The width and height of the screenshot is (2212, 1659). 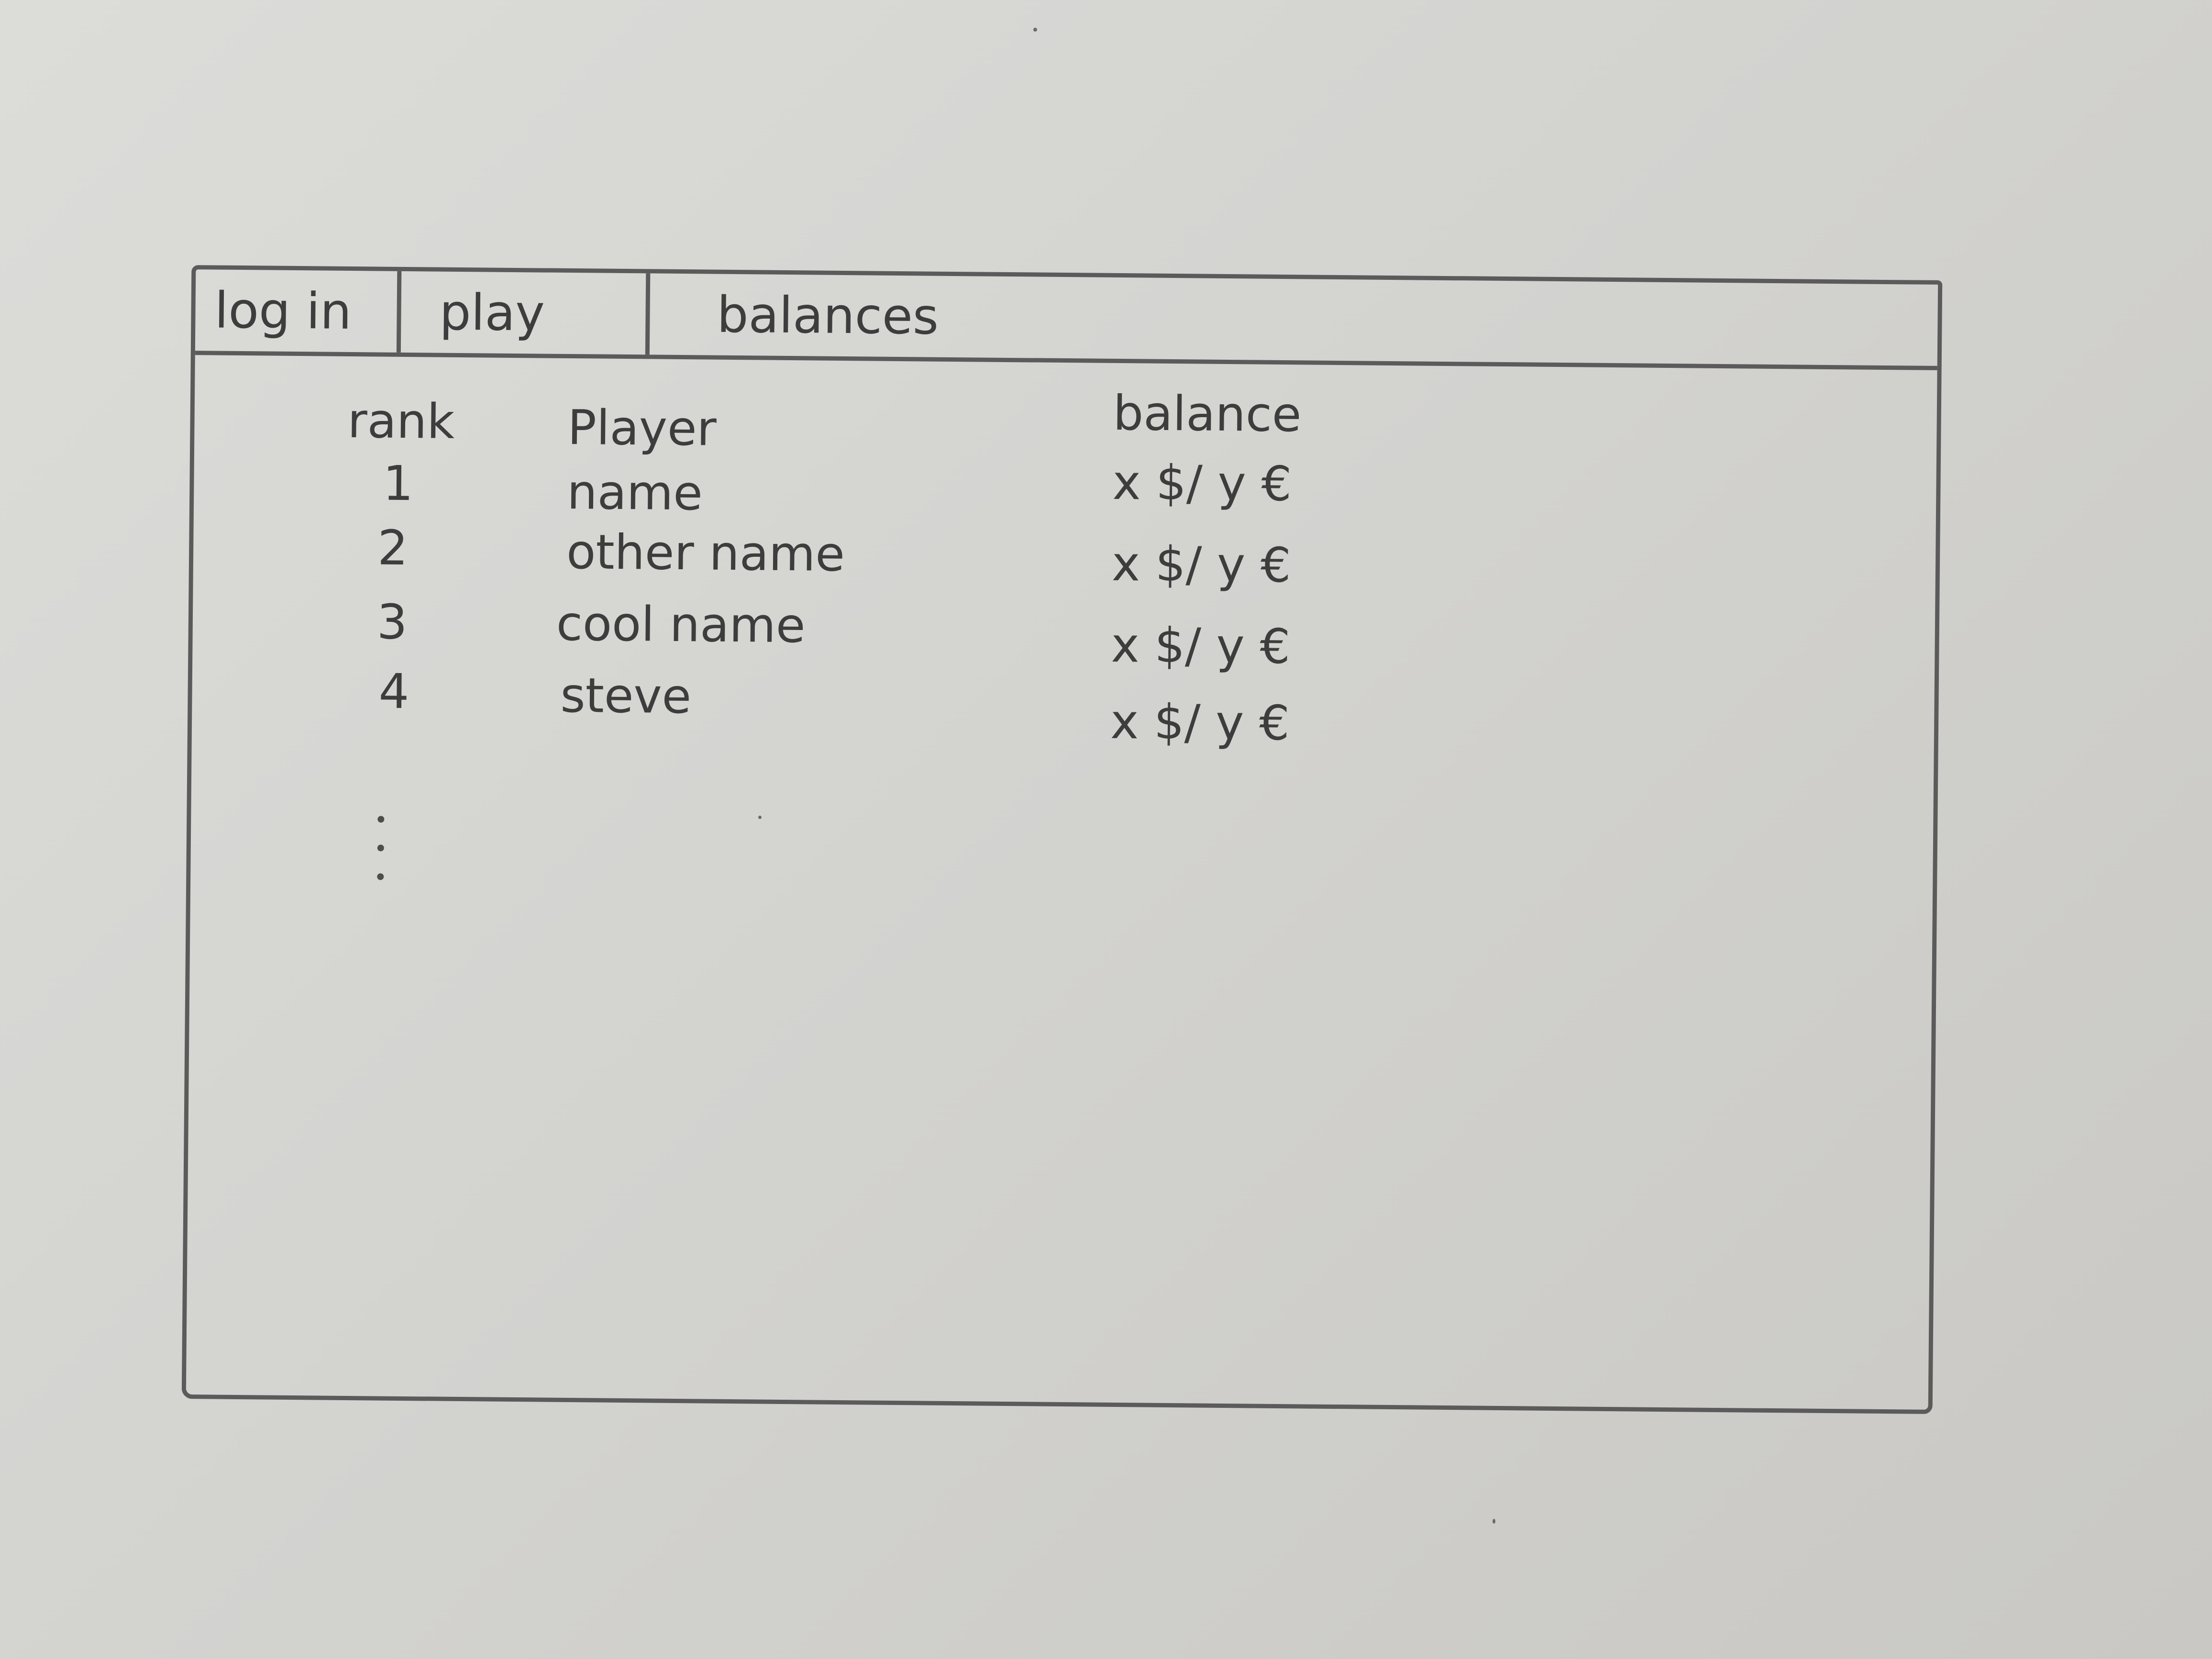 What do you see at coordinates (705, 553) in the screenshot?
I see `table-row-player: other name` at bounding box center [705, 553].